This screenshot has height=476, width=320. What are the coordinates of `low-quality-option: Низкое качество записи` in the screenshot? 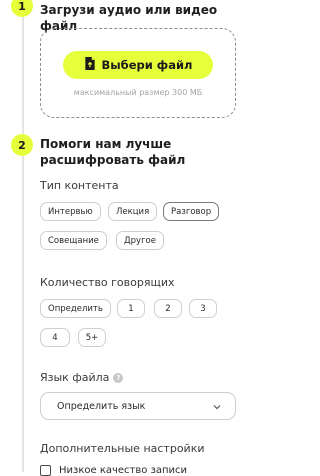 It's located at (113, 470).